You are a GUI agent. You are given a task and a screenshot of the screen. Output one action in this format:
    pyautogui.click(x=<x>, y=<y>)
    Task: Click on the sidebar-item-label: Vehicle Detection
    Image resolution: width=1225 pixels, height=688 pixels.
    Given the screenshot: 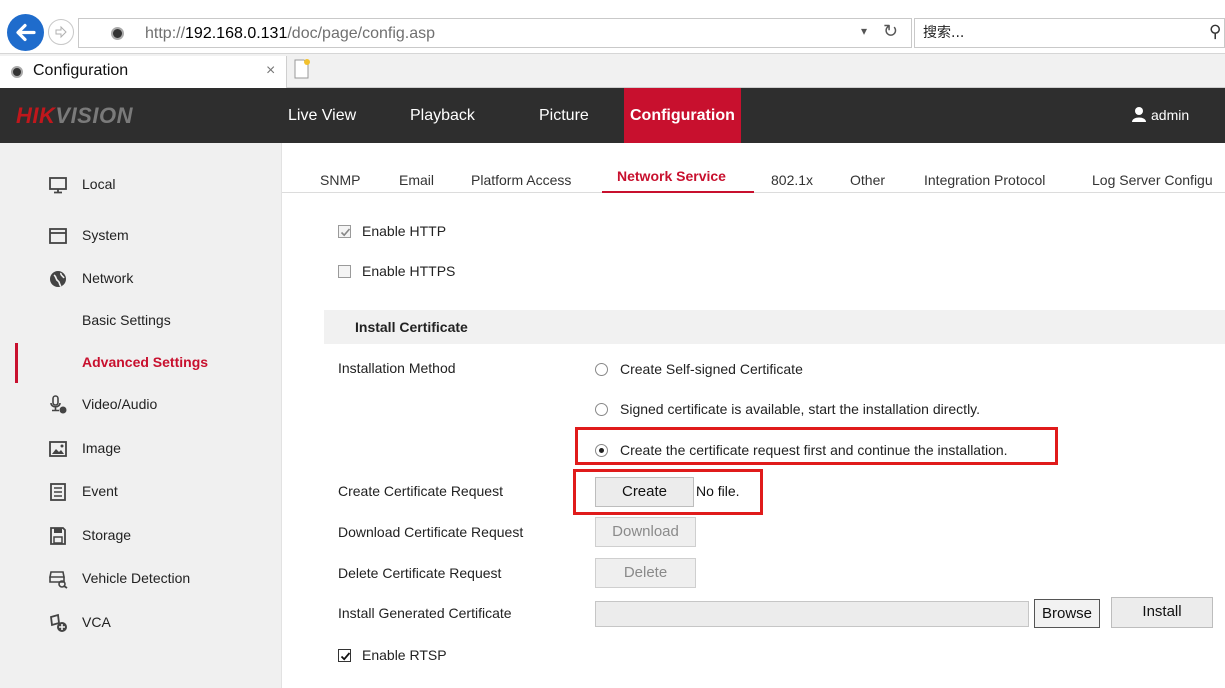 What is the action you would take?
    pyautogui.click(x=136, y=578)
    